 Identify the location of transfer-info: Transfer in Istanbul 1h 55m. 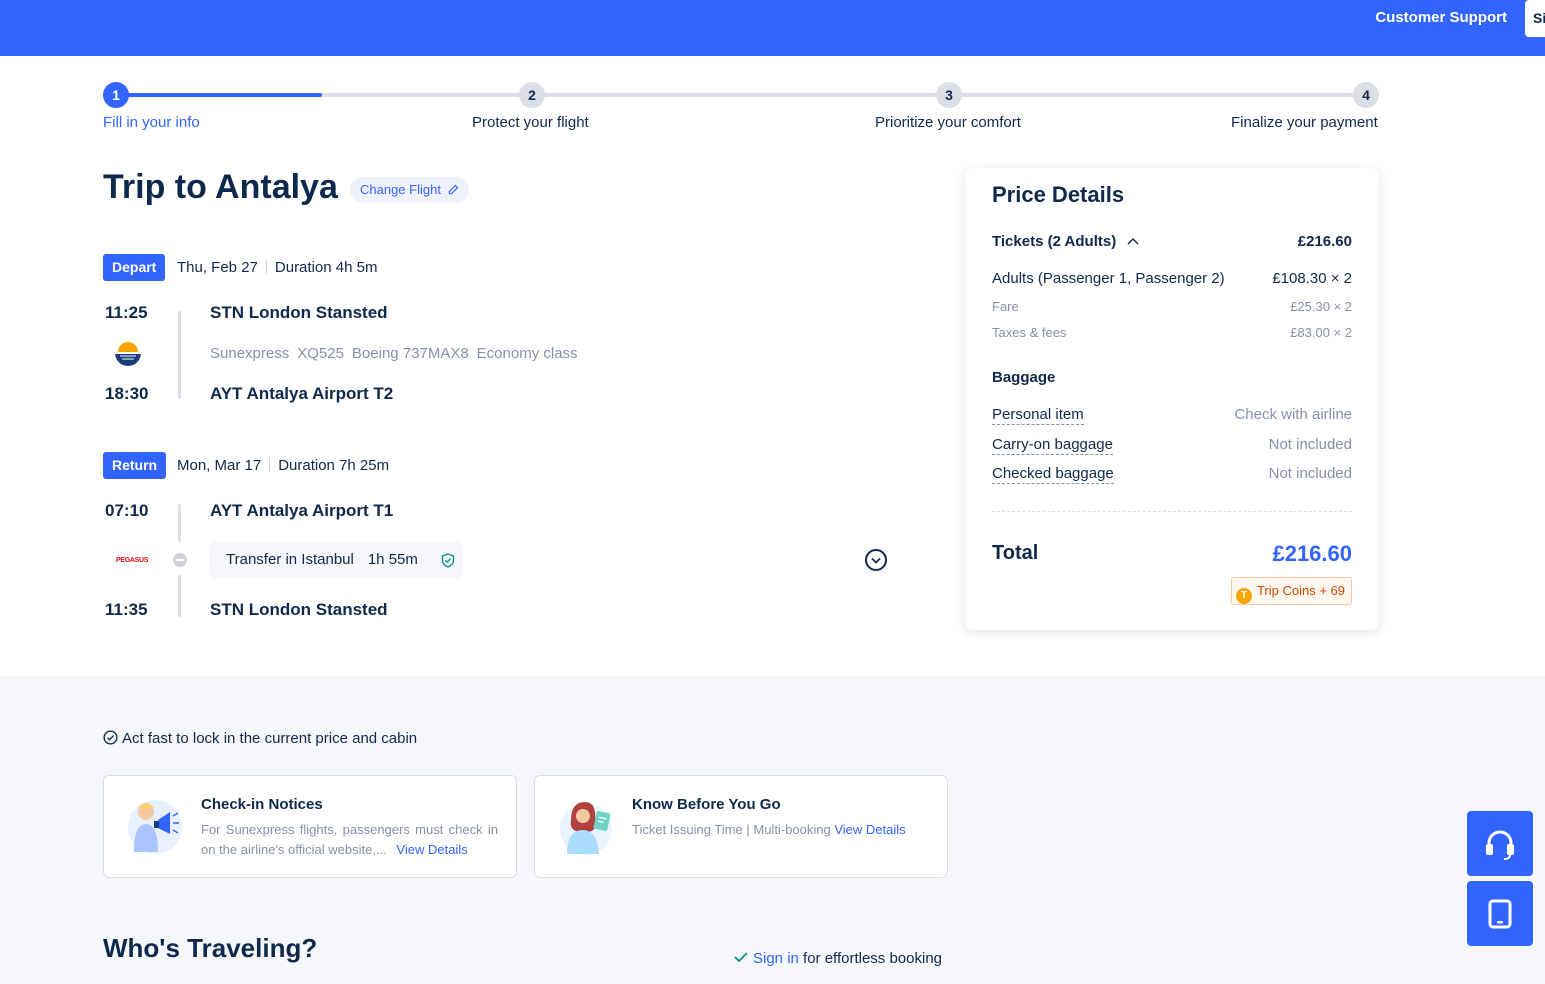
(336, 560).